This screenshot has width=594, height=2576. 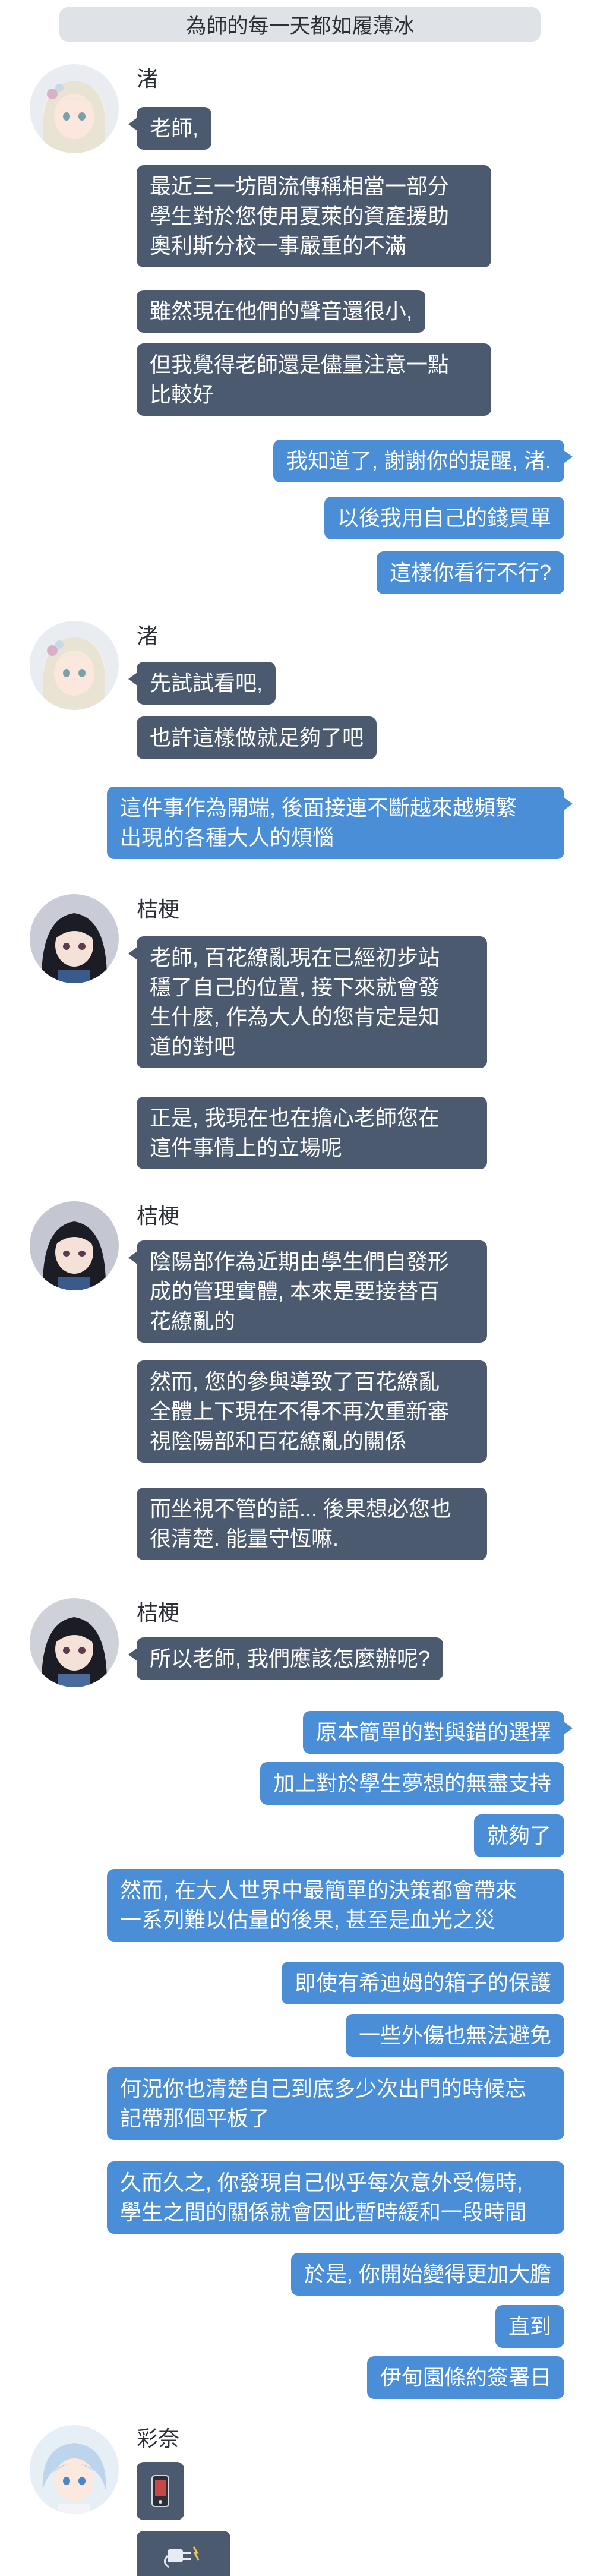 What do you see at coordinates (423, 461) in the screenshot?
I see `message-bubble: 我知道了, 謝謝你的提醒, 渚.` at bounding box center [423, 461].